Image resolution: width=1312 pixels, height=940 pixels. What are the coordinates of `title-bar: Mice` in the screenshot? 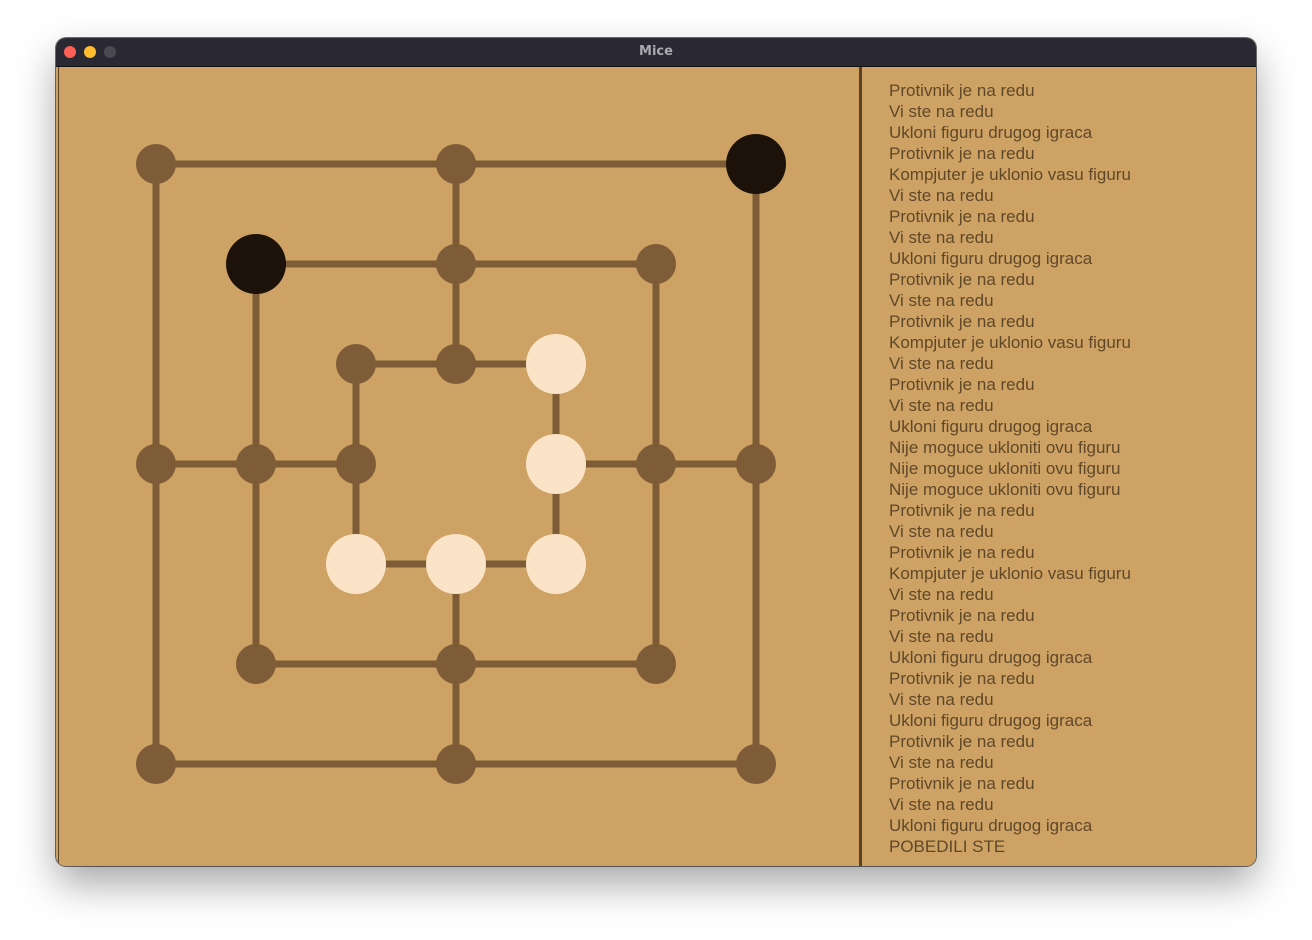 It's located at (656, 52).